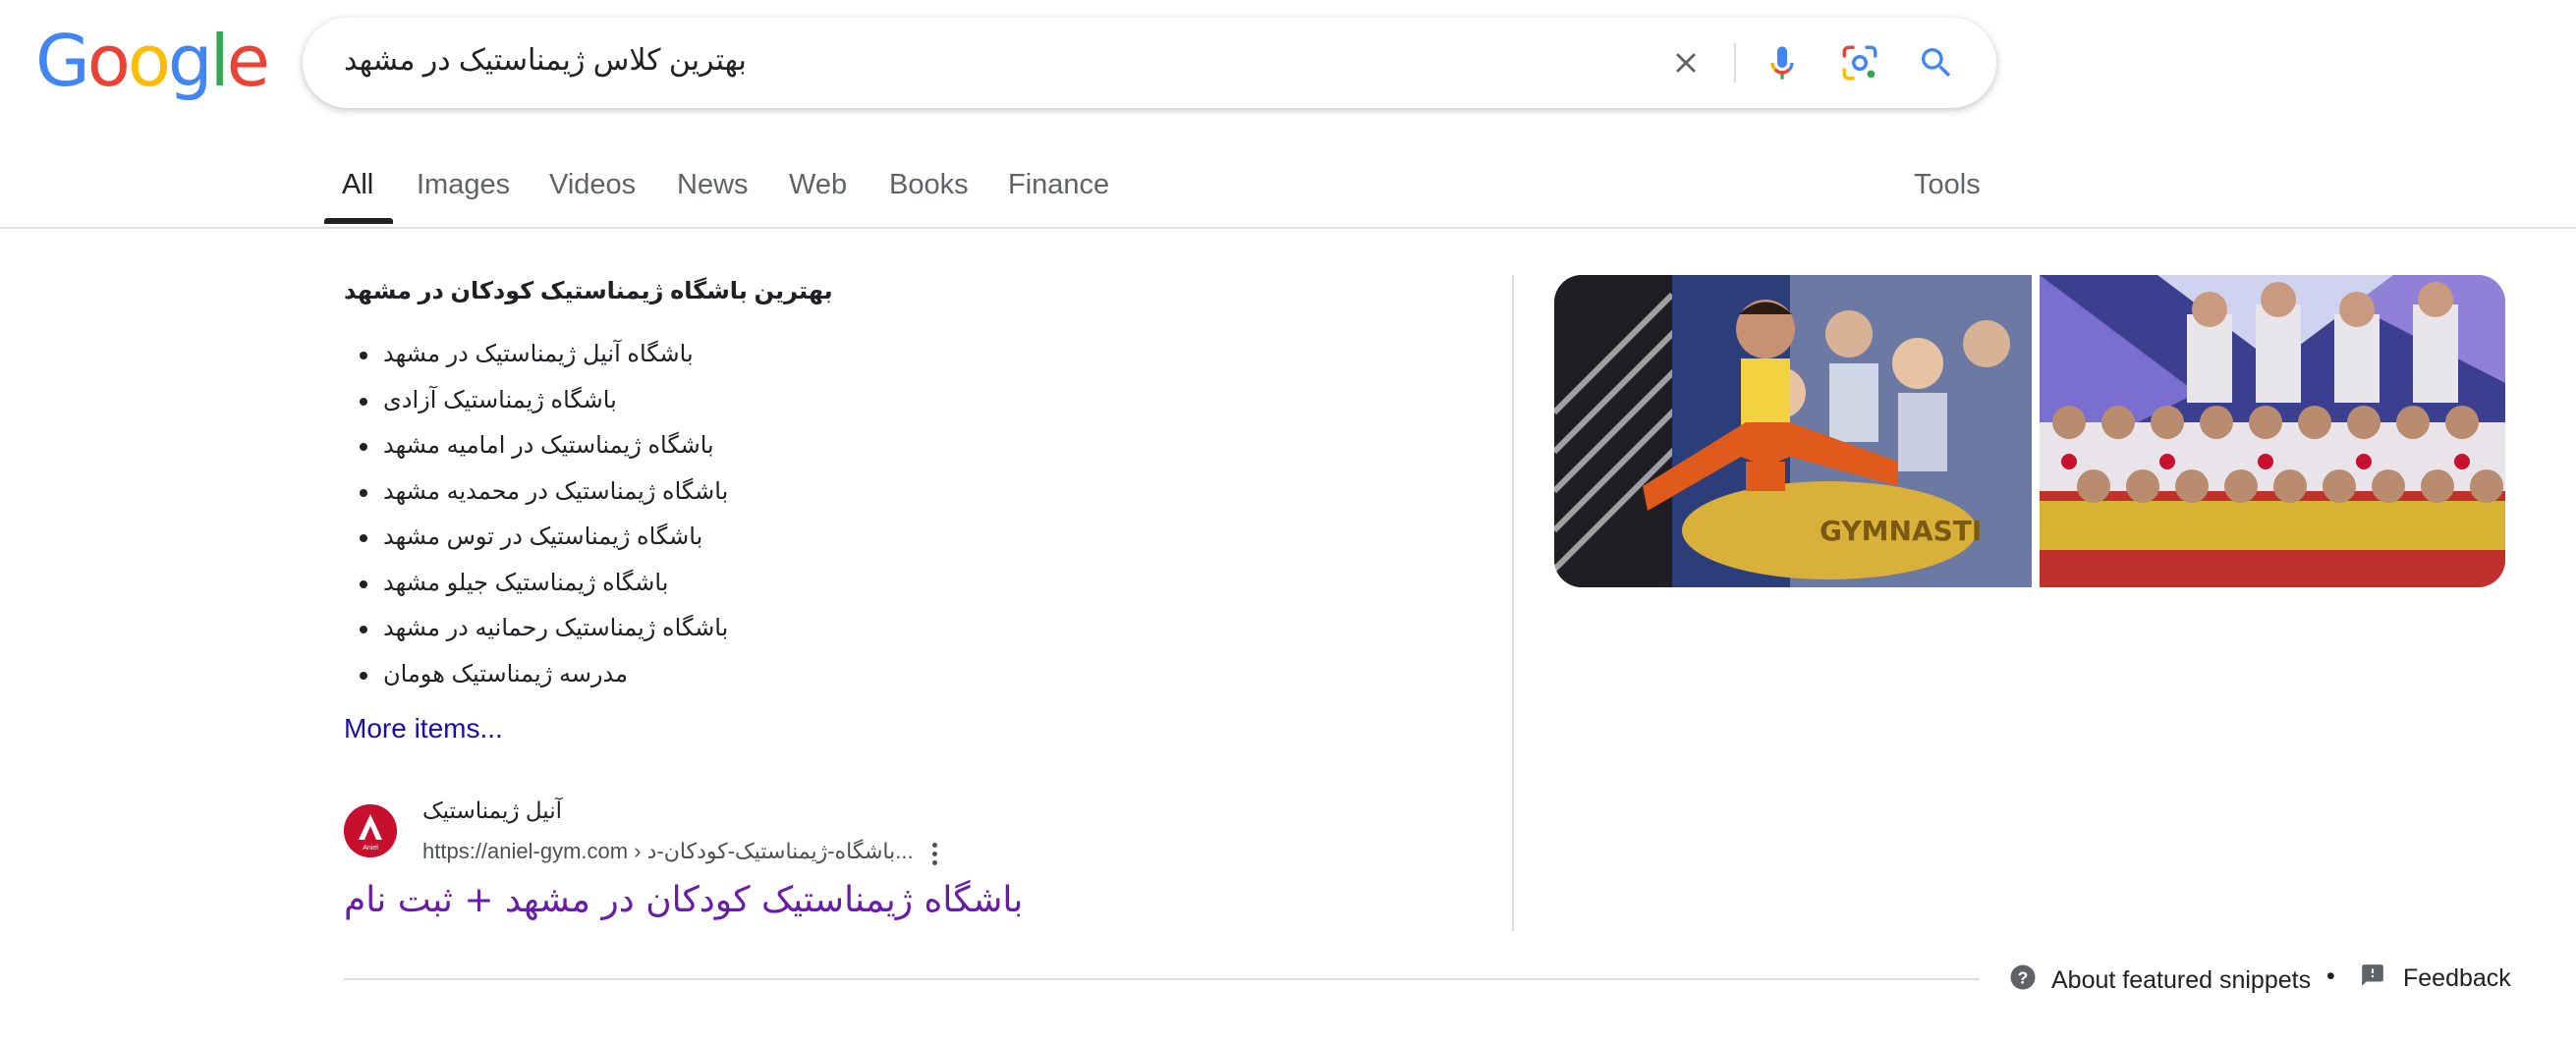  I want to click on list-item: باشگاه آنیل ژیمناستیک در مشهد, so click(536, 355).